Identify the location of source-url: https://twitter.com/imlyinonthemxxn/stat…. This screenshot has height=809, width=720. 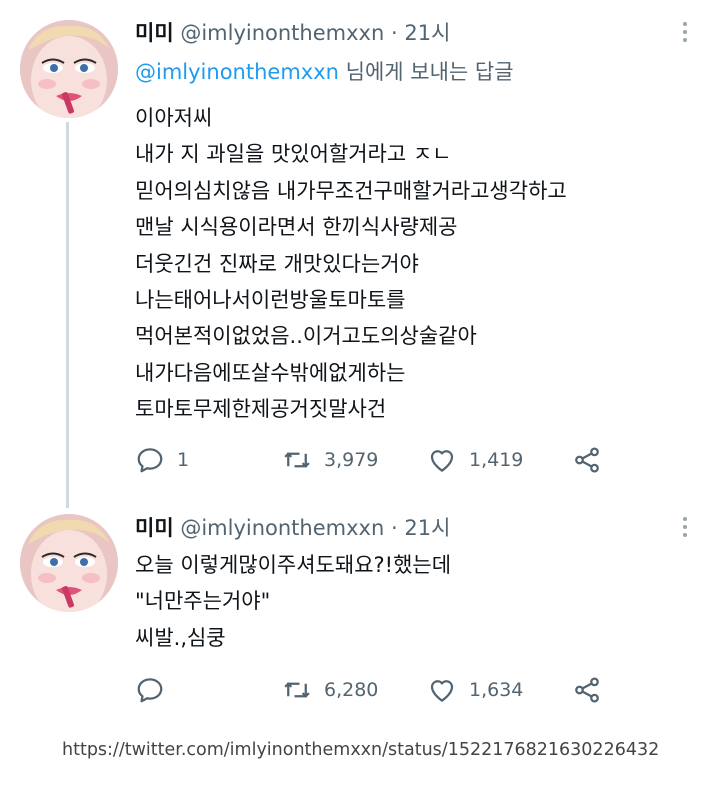
(360, 750).